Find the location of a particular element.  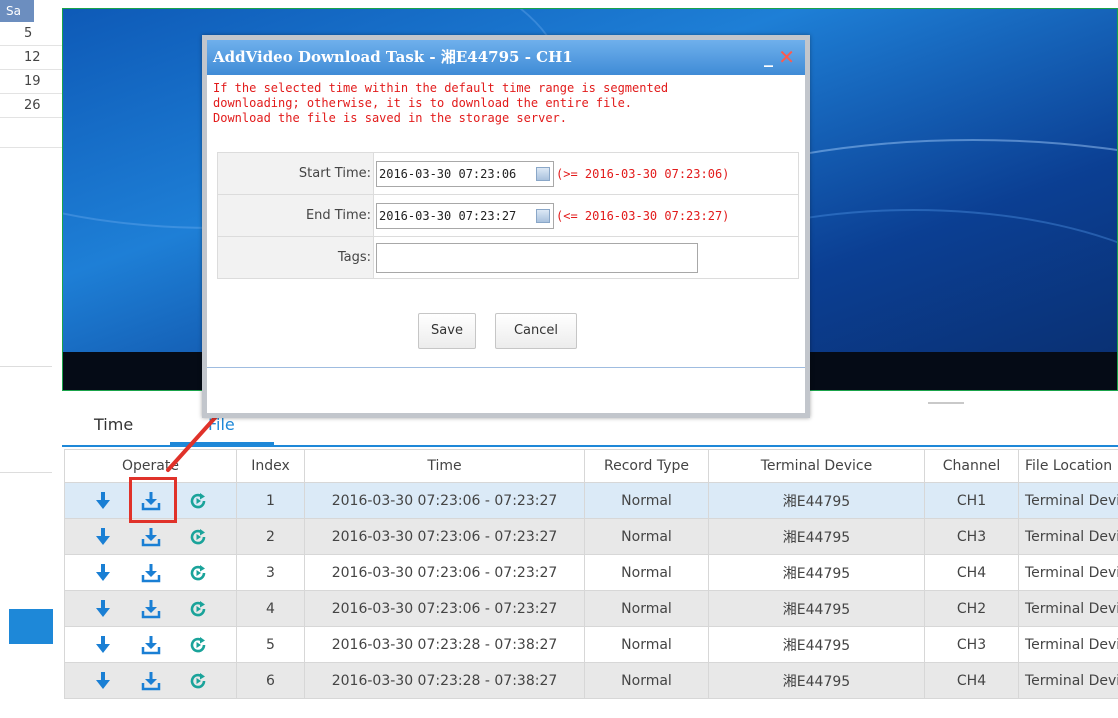

form-row-tags: Tags: is located at coordinates (508, 257).